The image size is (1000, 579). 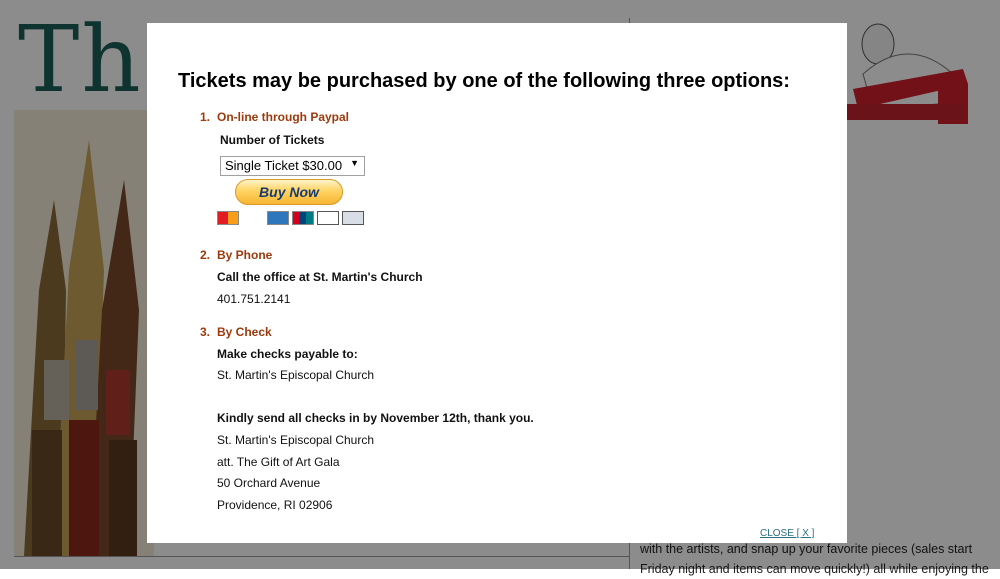 I want to click on option-2-number: 2., so click(x=205, y=255).